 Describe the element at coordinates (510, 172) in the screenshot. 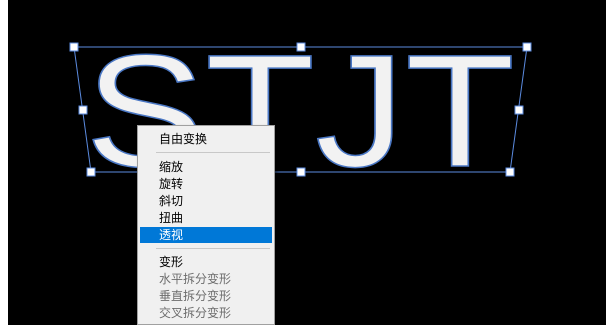

I see `transform-handle-bottom-right` at that location.